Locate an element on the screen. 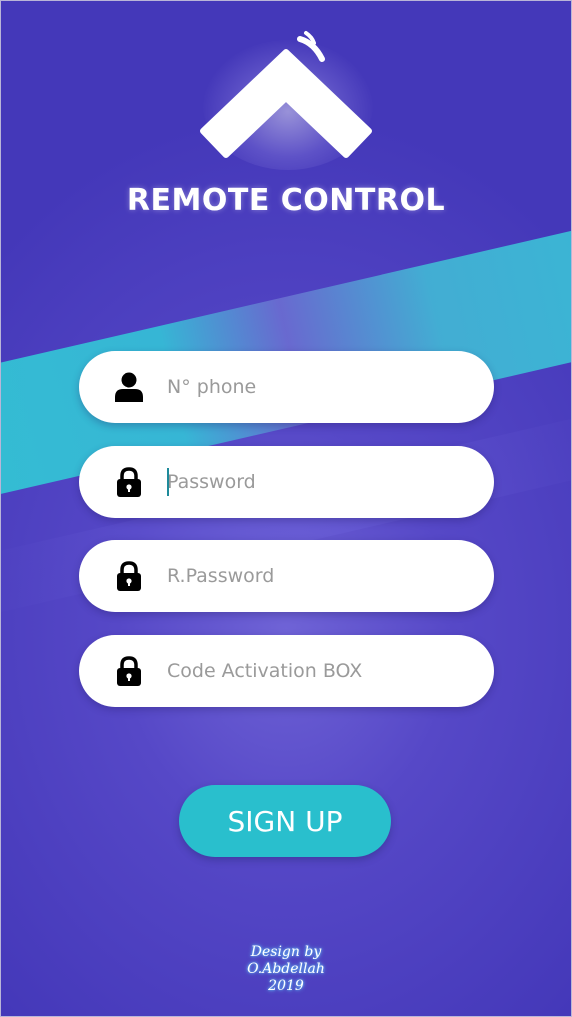 Image resolution: width=572 pixels, height=1017 pixels. sign-up-button: SIGN UP is located at coordinates (285, 821).